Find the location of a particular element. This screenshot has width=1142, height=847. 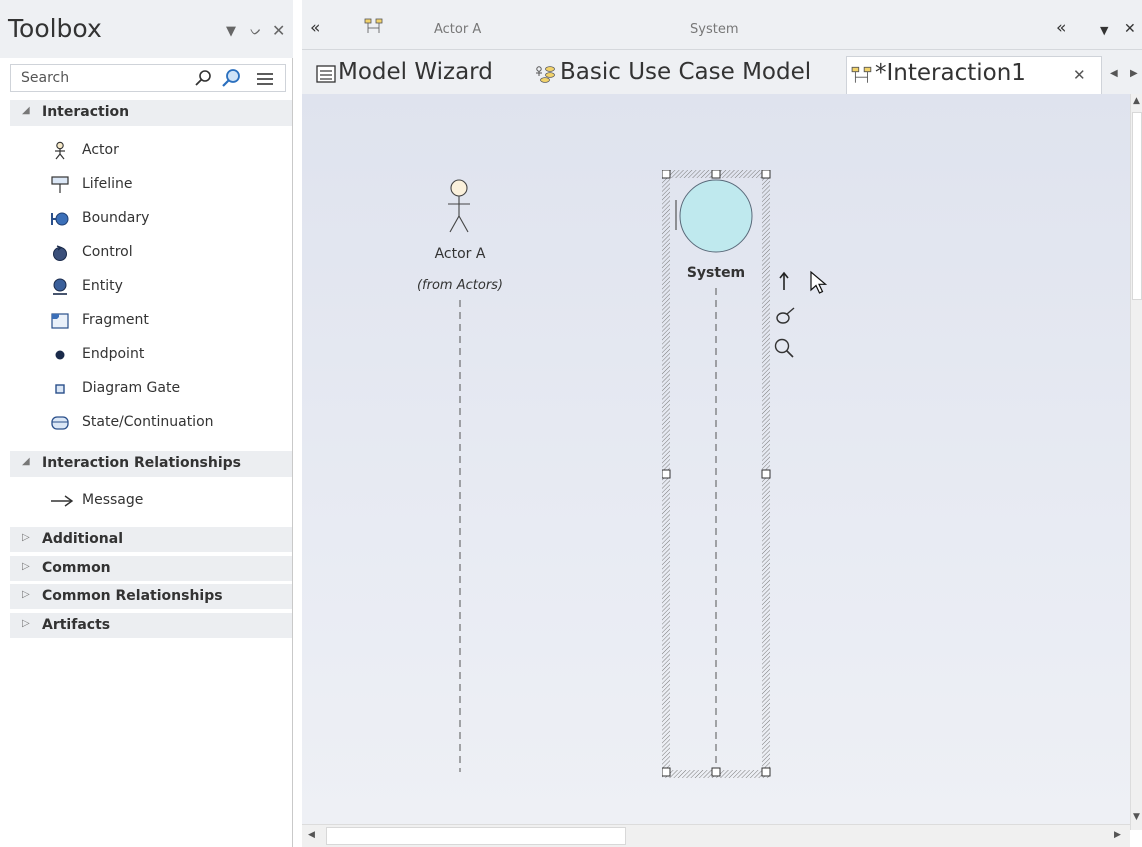

endpoint-icon is located at coordinates (60, 355).